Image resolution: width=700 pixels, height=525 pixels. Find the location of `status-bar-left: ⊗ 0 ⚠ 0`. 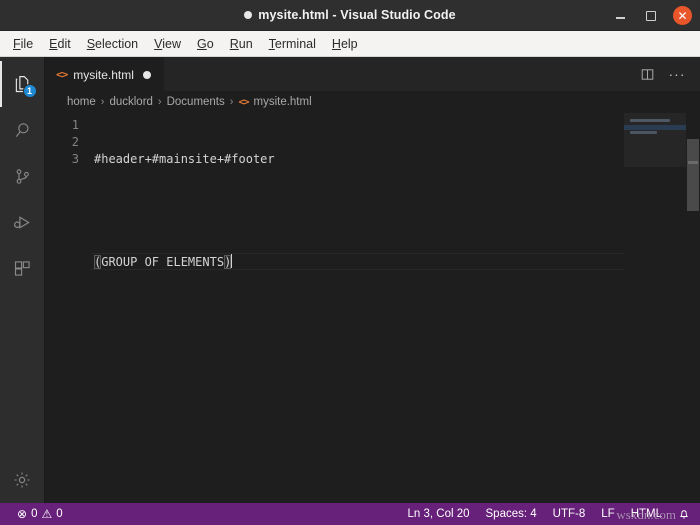

status-bar-left: ⊗ 0 ⚠ 0 is located at coordinates (35, 514).